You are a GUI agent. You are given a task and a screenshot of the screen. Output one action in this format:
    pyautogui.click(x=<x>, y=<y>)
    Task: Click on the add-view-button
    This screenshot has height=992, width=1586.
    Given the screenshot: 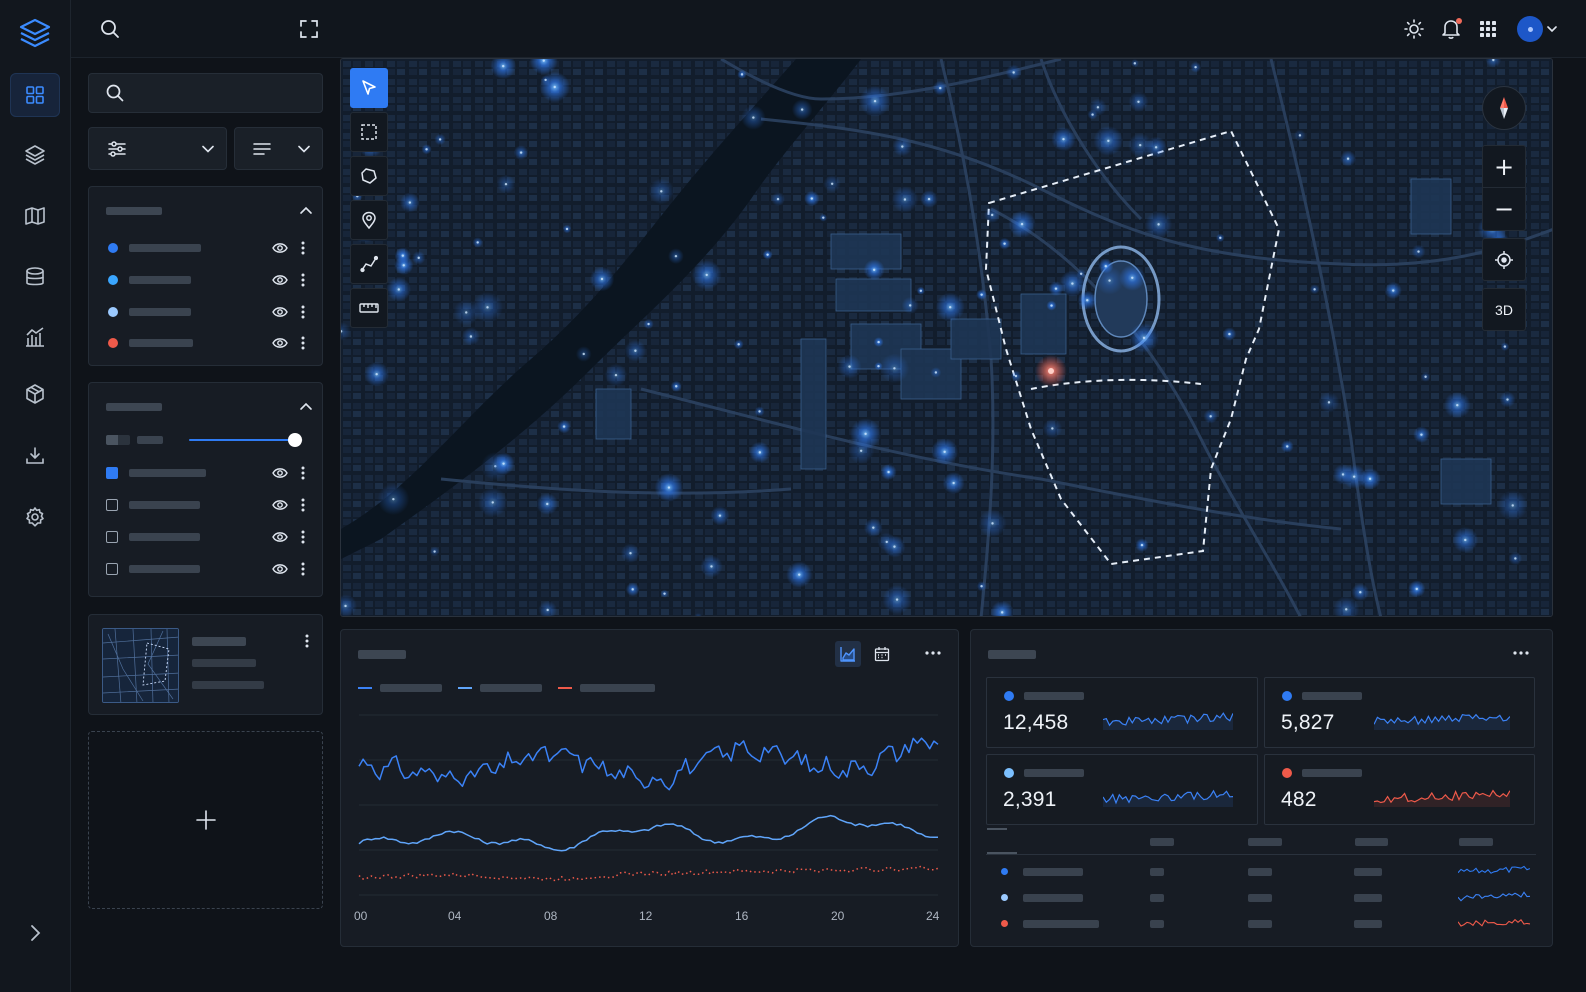 What is the action you would take?
    pyautogui.click(x=205, y=820)
    